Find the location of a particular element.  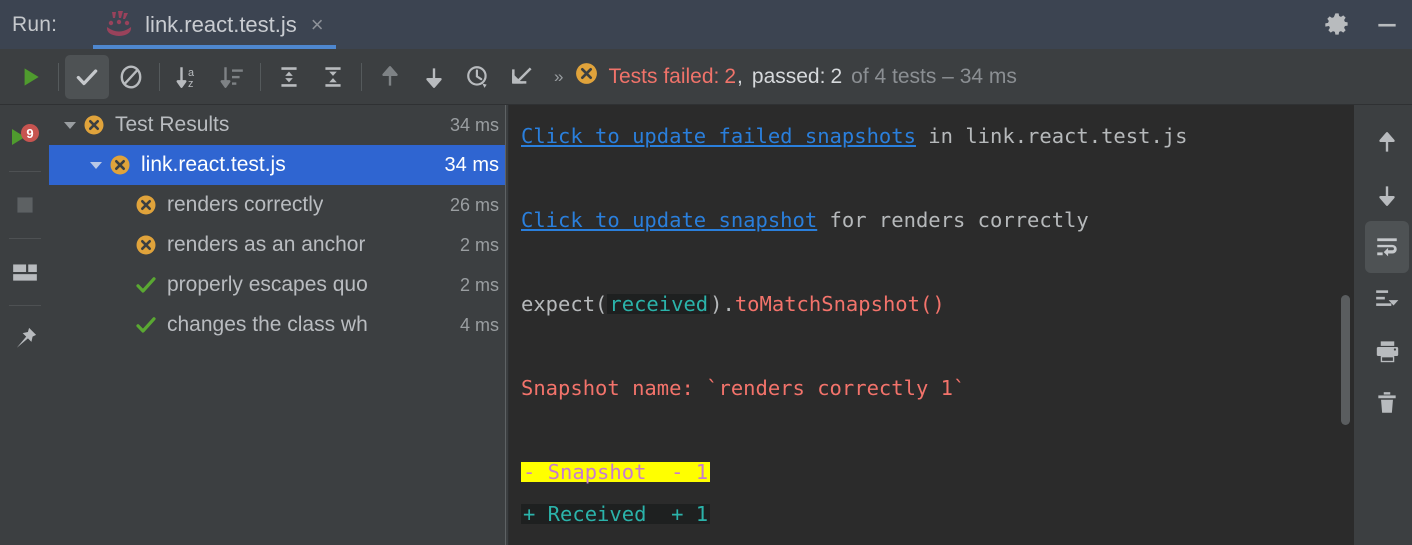

tree-row-label: Test Results is located at coordinates (172, 124).